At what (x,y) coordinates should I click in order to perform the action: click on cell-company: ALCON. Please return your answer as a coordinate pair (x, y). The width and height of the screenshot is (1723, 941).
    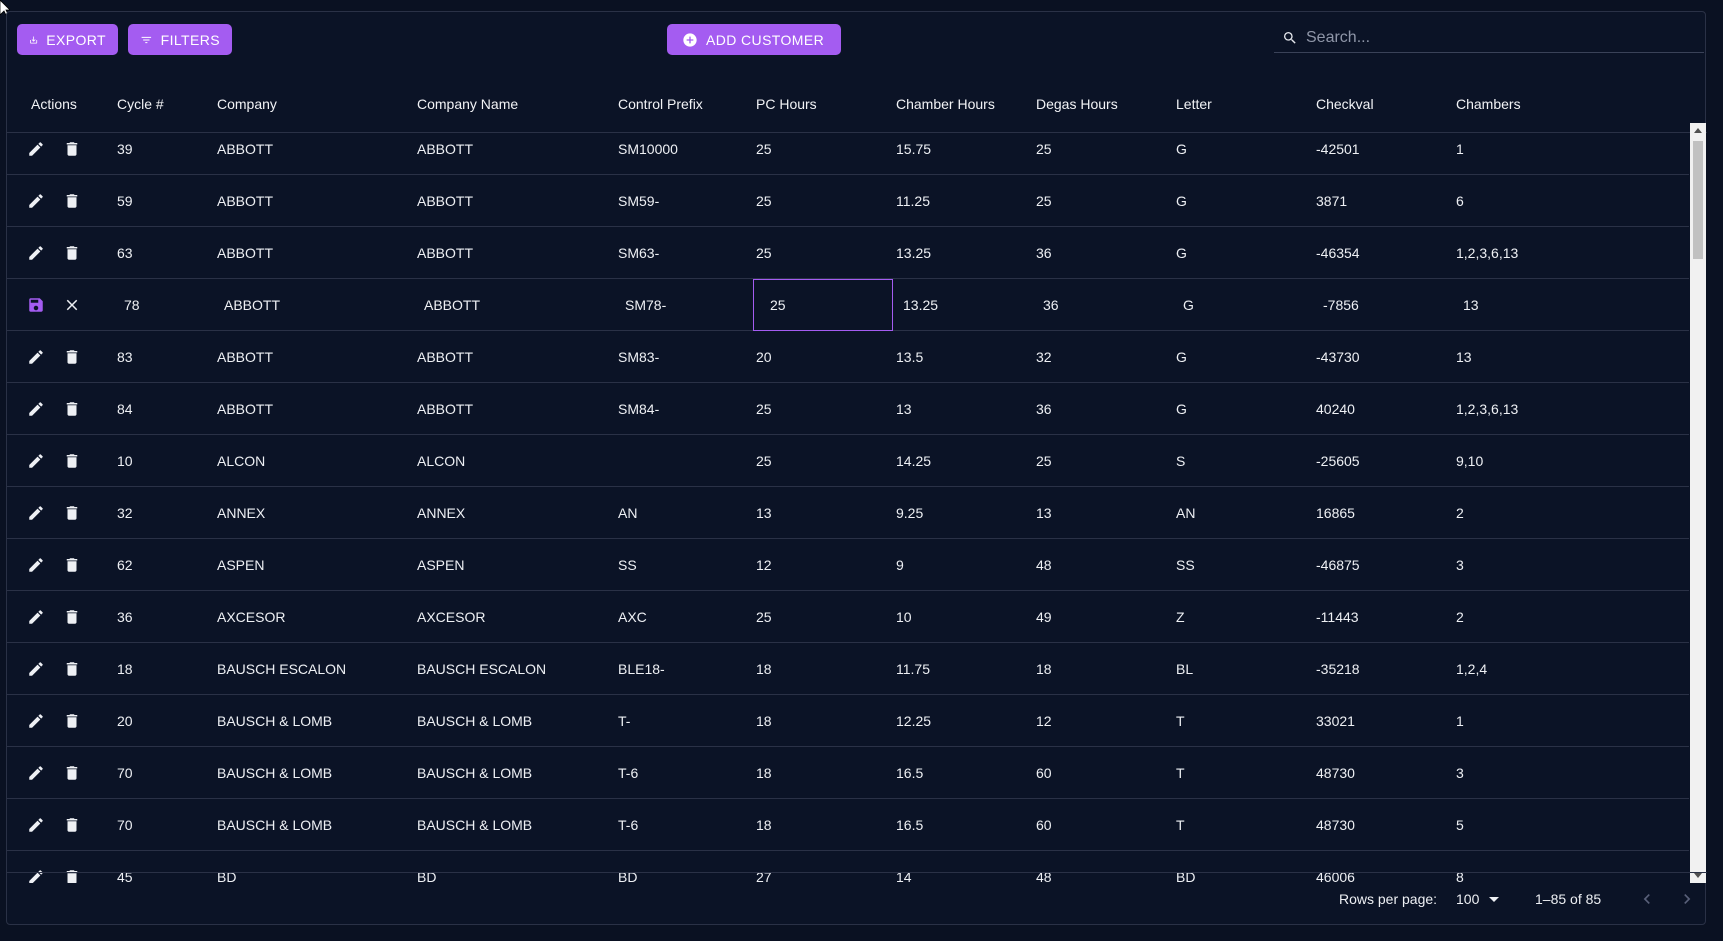
    Looking at the image, I should click on (241, 461).